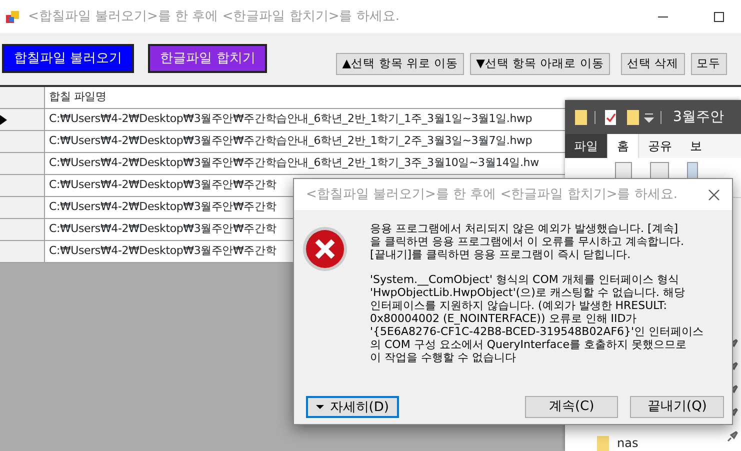 Image resolution: width=741 pixels, height=451 pixels. Describe the element at coordinates (623, 146) in the screenshot. I see `ribbon-tab: 홈` at that location.